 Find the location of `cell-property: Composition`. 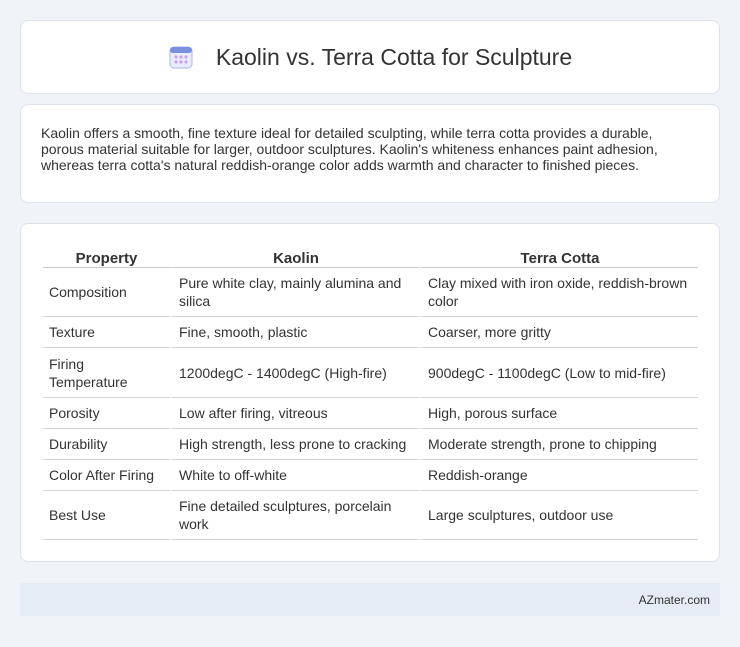

cell-property: Composition is located at coordinates (106, 292).